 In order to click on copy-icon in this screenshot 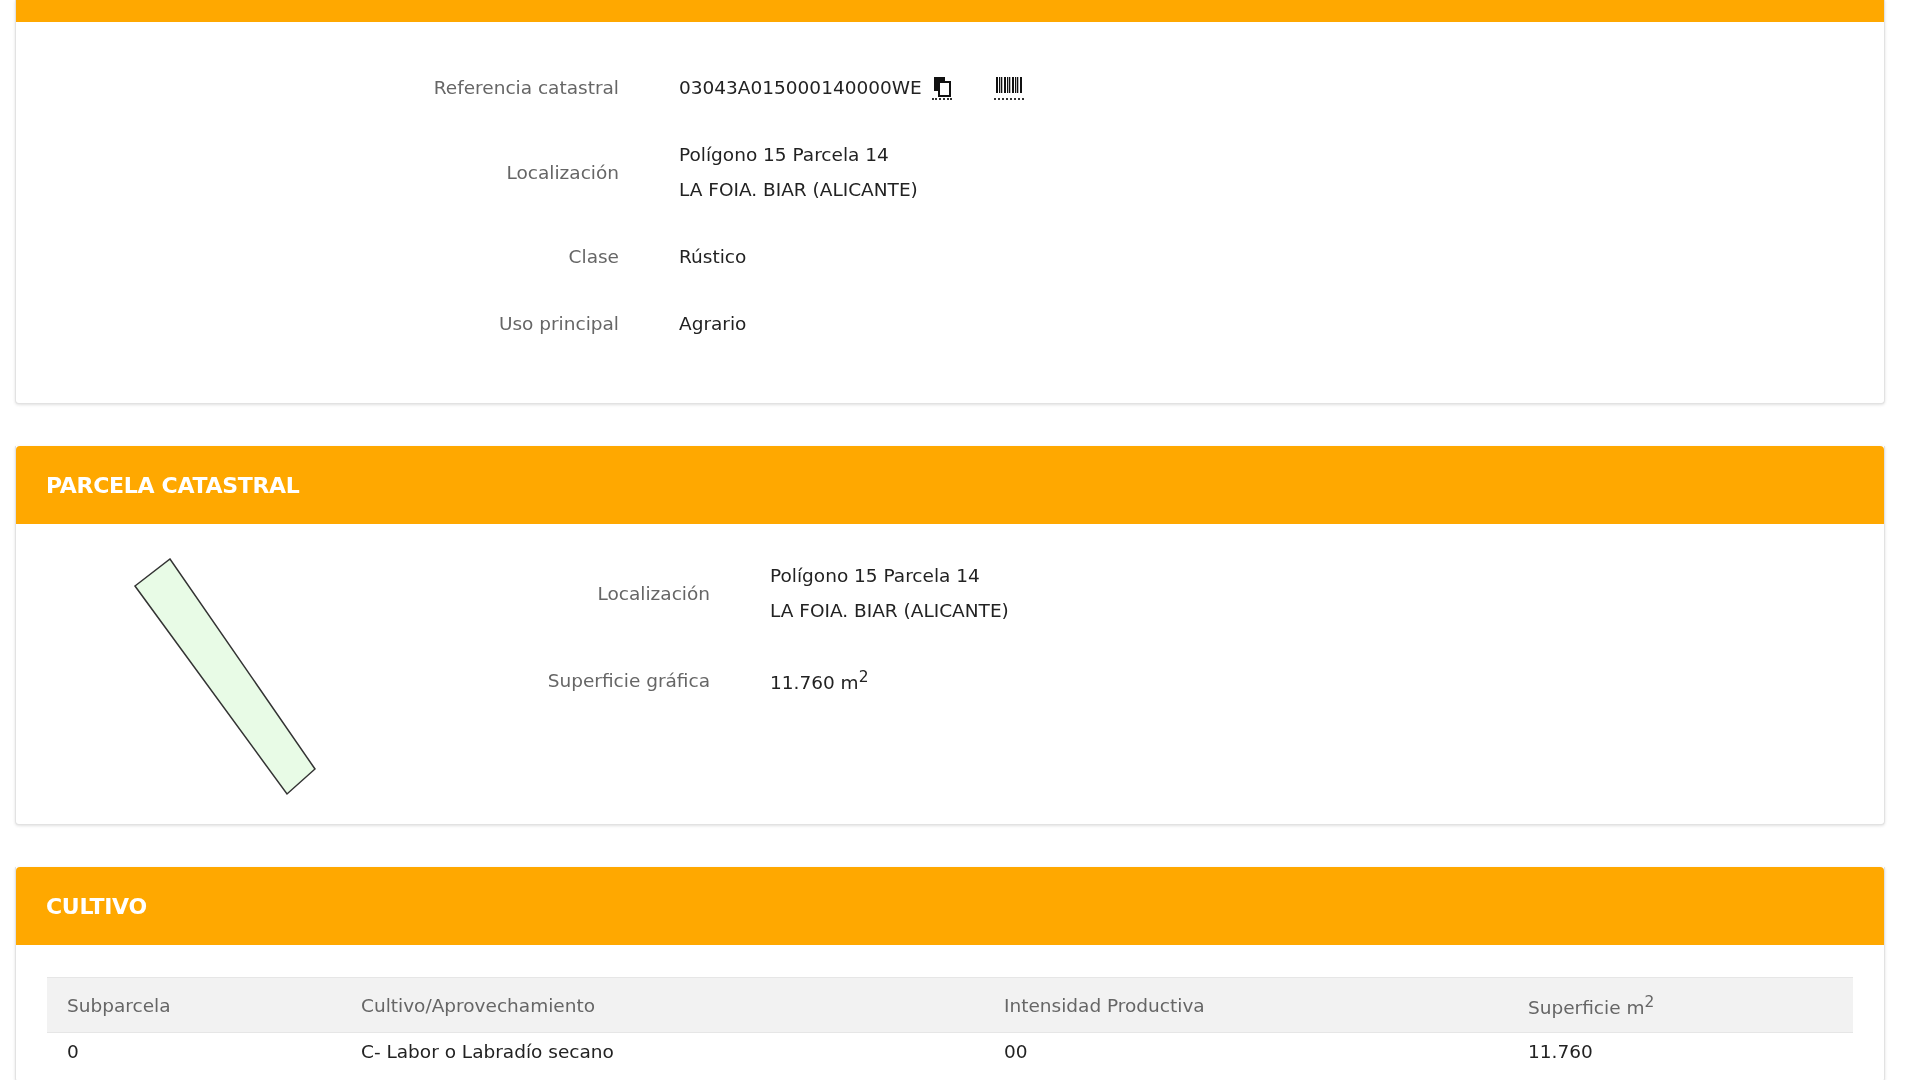, I will do `click(941, 87)`.